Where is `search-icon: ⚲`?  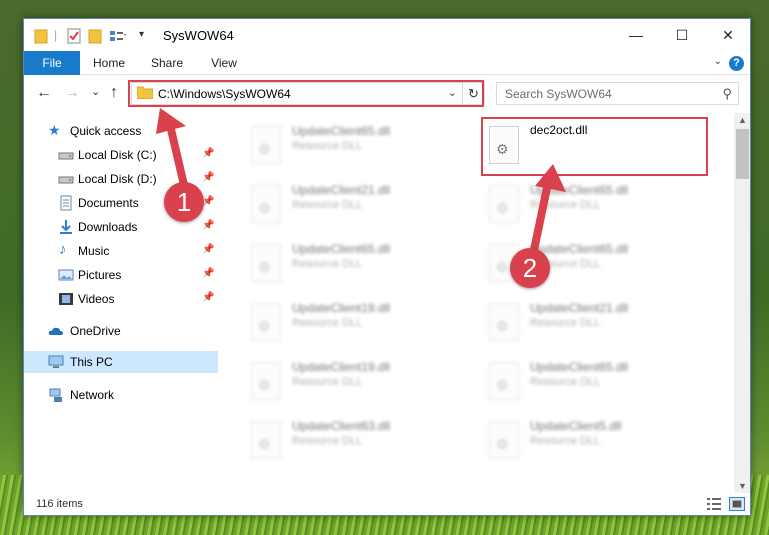 search-icon: ⚲ is located at coordinates (727, 94).